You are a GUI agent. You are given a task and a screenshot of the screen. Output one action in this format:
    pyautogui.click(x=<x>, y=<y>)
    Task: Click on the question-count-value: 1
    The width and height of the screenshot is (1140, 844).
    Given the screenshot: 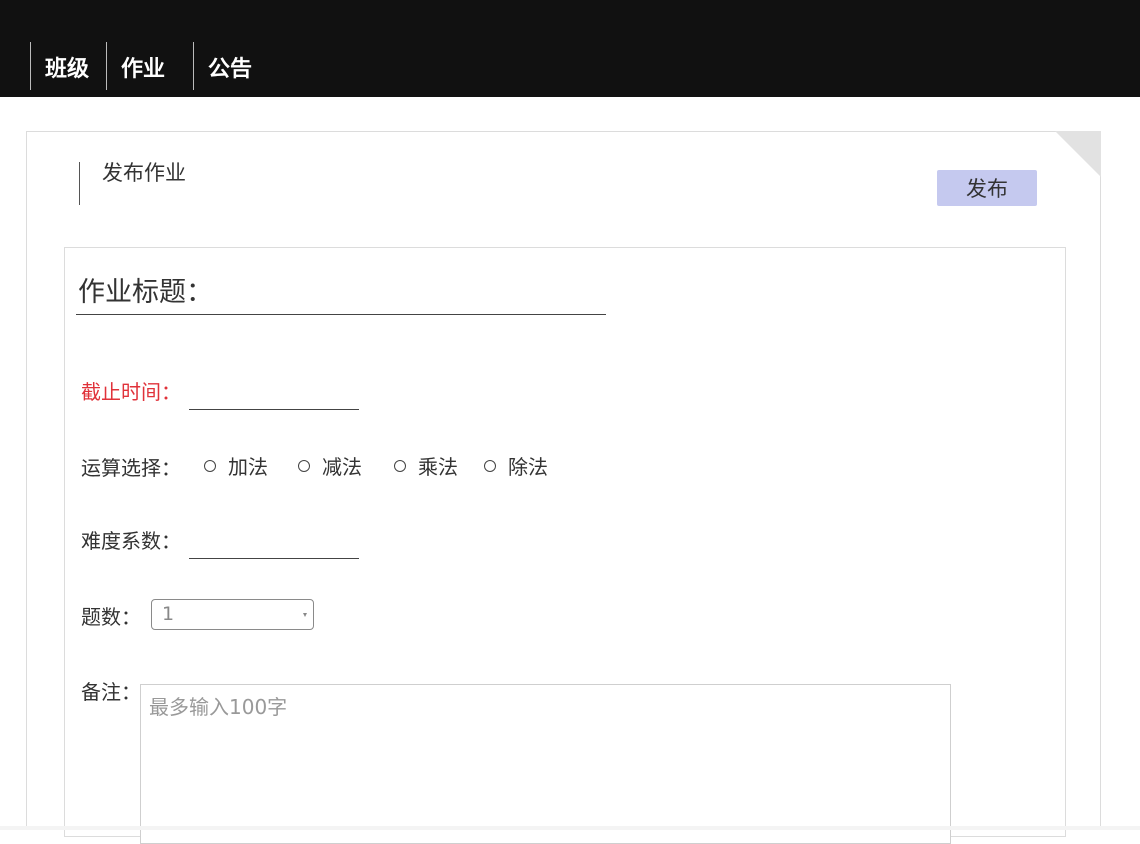 What is the action you would take?
    pyautogui.click(x=168, y=614)
    